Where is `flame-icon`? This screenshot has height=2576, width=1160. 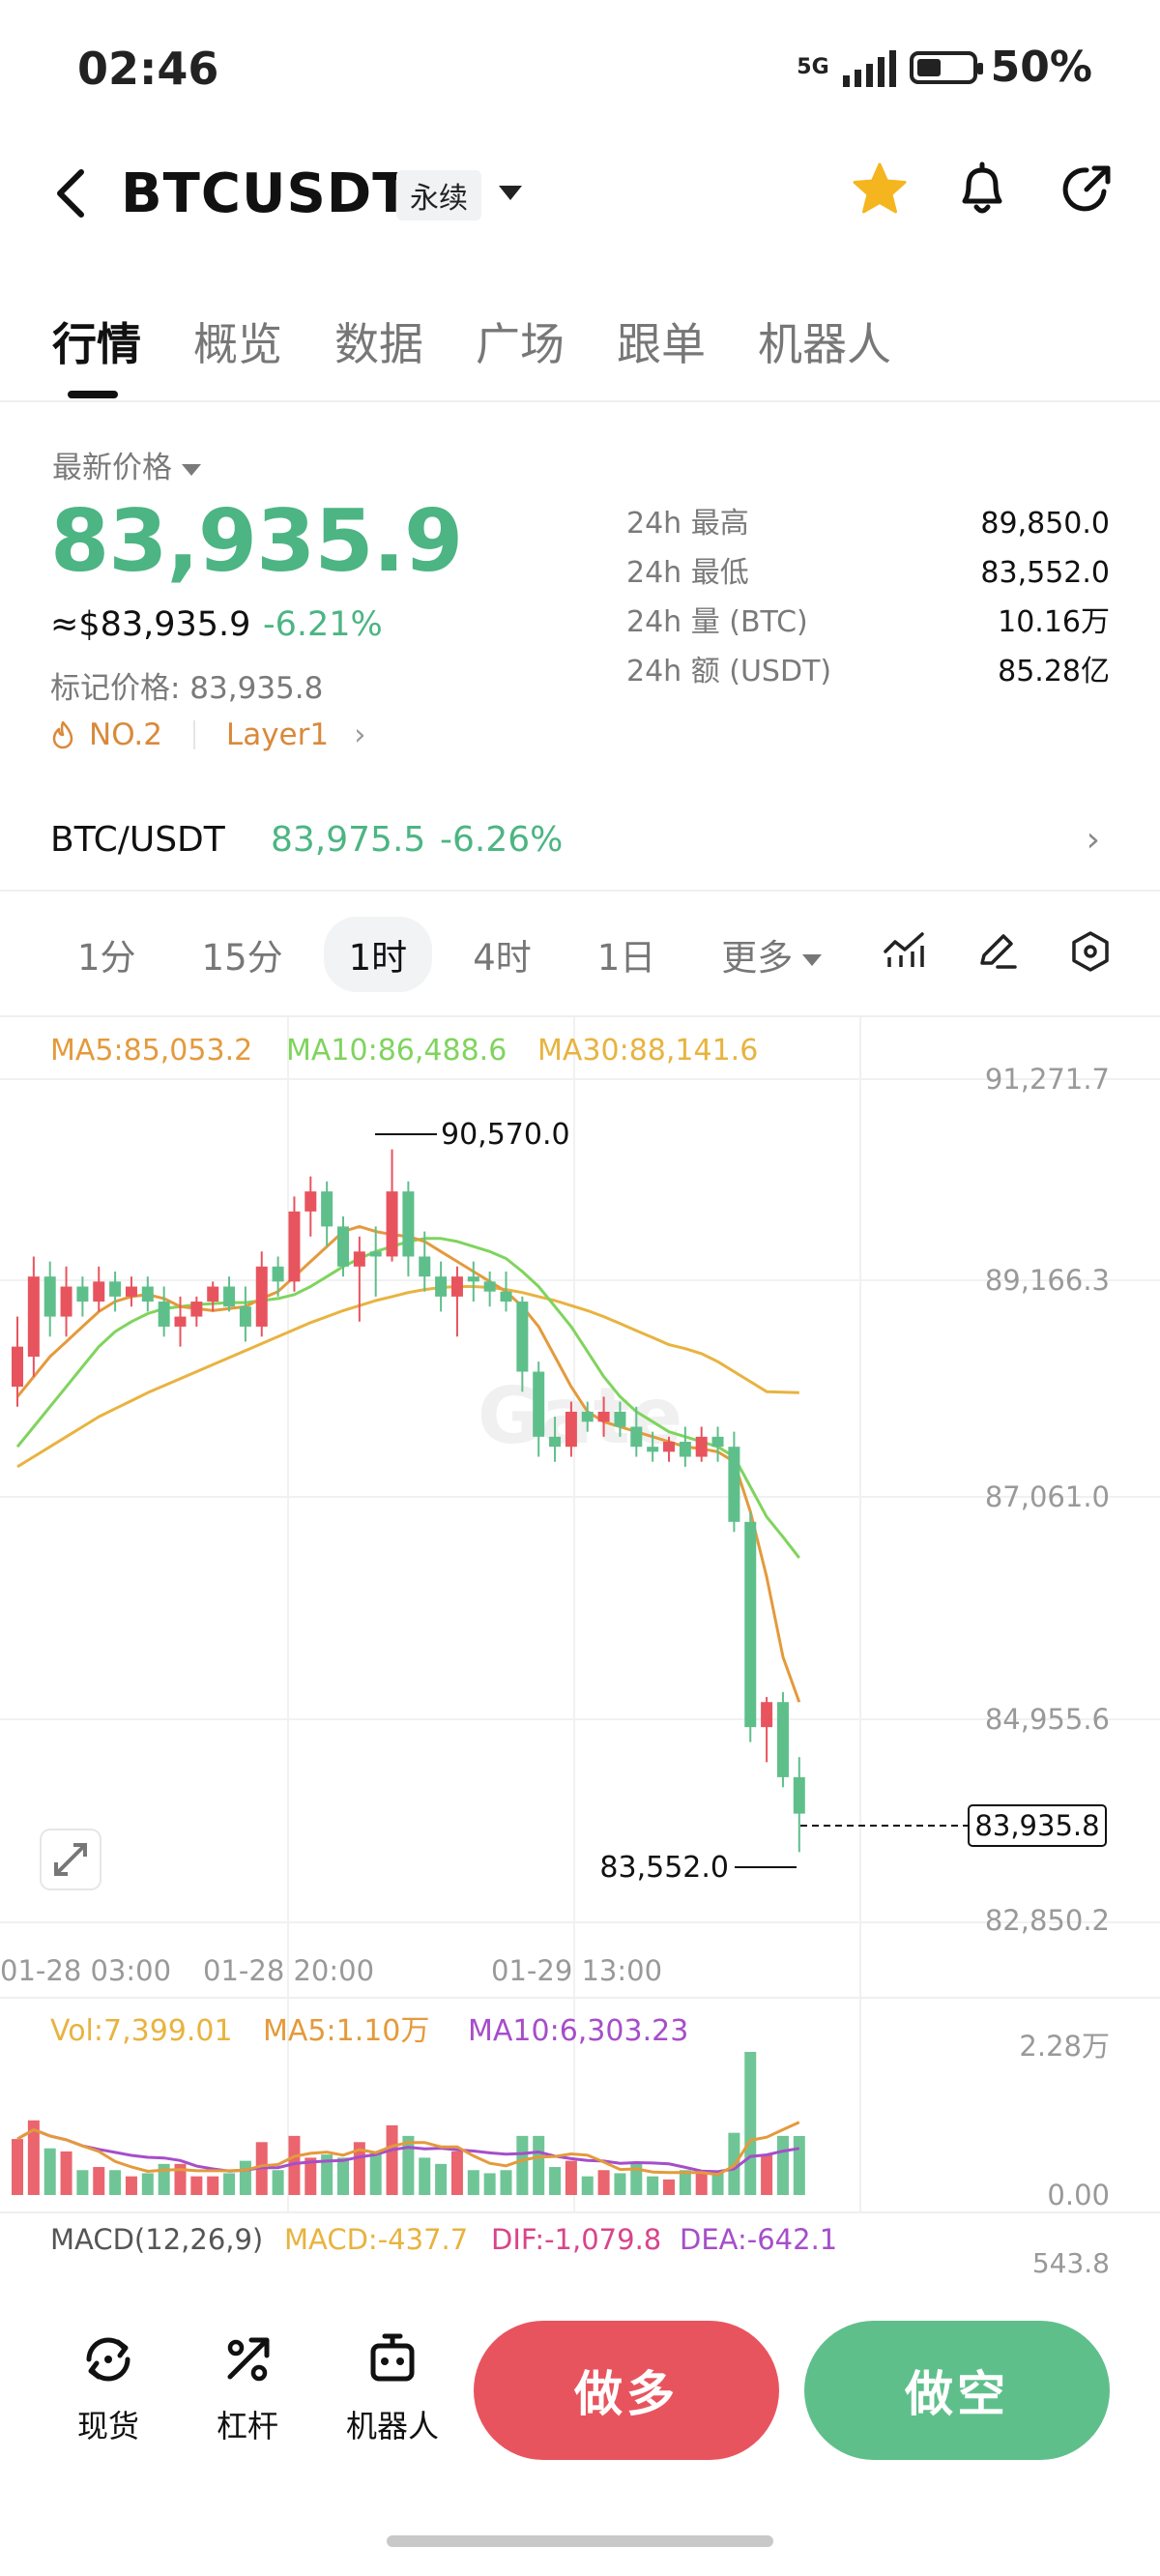 flame-icon is located at coordinates (63, 734).